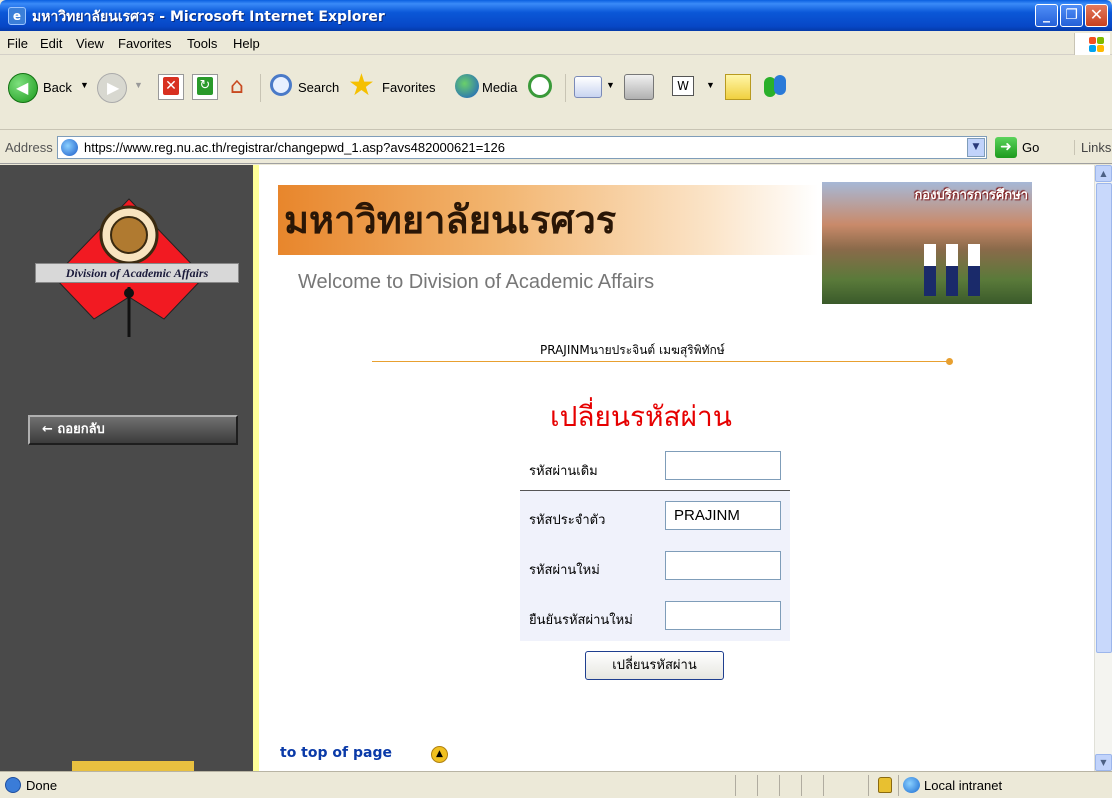  Describe the element at coordinates (205, 87) in the screenshot. I see `refresh-icon: ↻` at that location.